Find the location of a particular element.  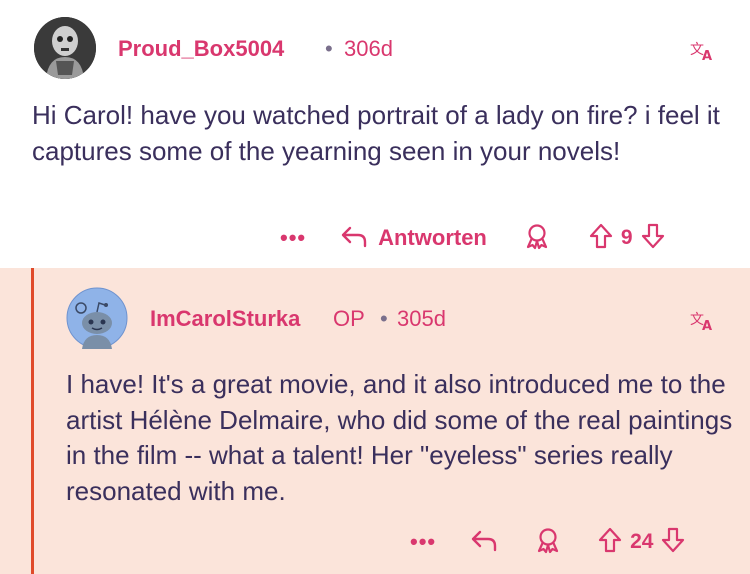

comment-actions: ••• Antworten 9 is located at coordinates (472, 238).